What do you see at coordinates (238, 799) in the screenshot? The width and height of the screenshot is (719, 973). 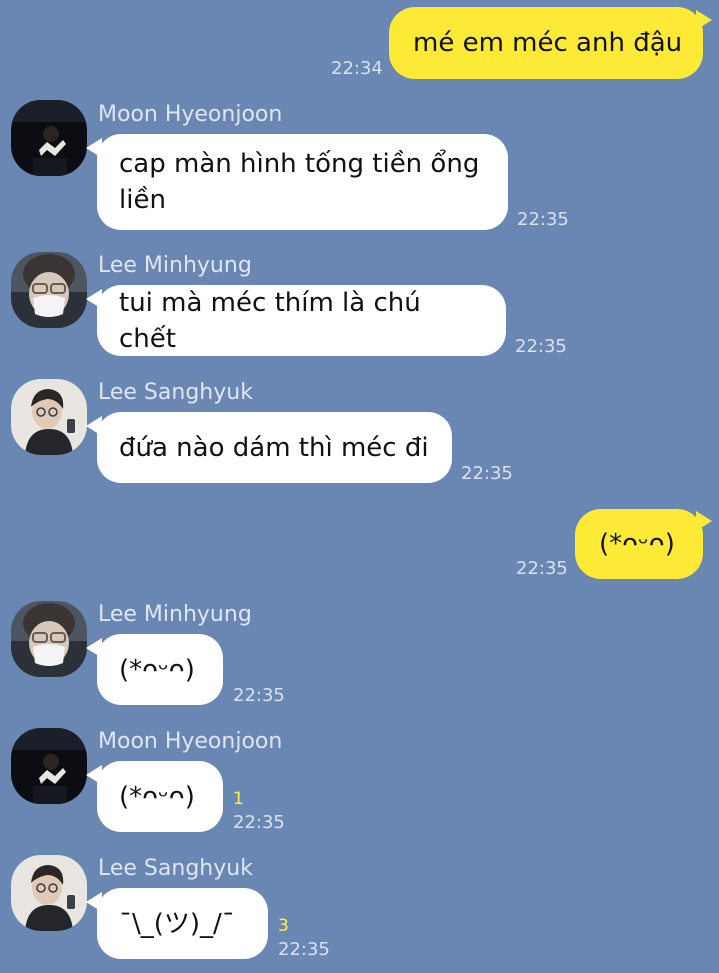 I see `unread-count: 1` at bounding box center [238, 799].